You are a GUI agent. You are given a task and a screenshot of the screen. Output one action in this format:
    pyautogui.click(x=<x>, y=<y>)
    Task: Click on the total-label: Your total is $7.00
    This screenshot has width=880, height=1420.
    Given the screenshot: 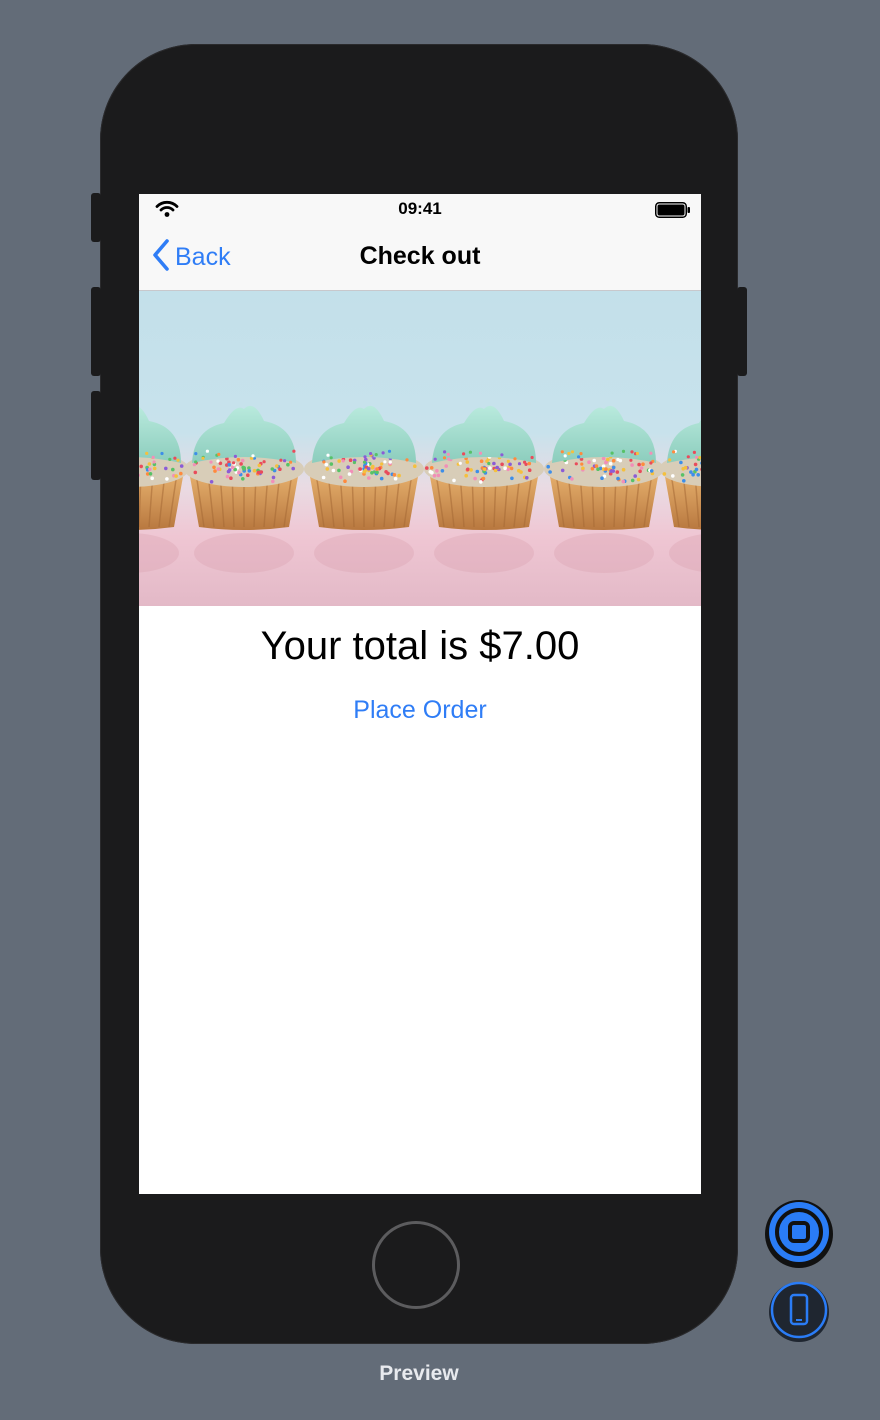 What is the action you would take?
    pyautogui.click(x=420, y=646)
    